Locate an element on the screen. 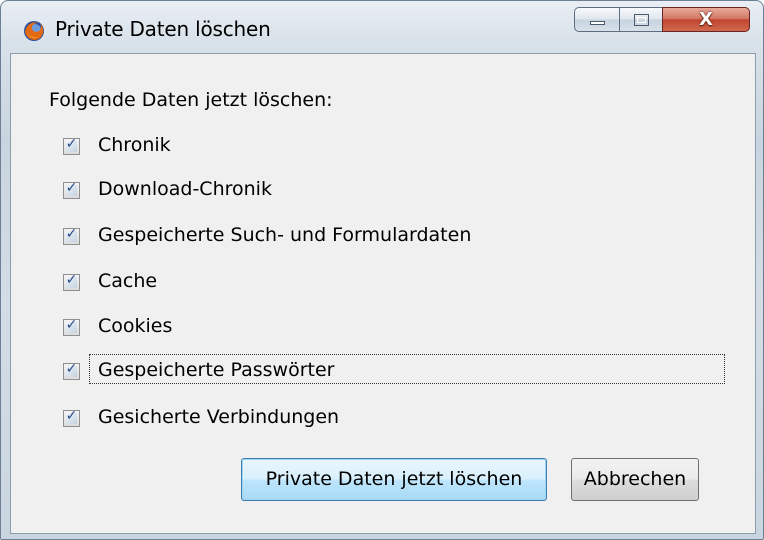 This screenshot has width=764, height=540. option-cache: ✓ Cache is located at coordinates (377, 285).